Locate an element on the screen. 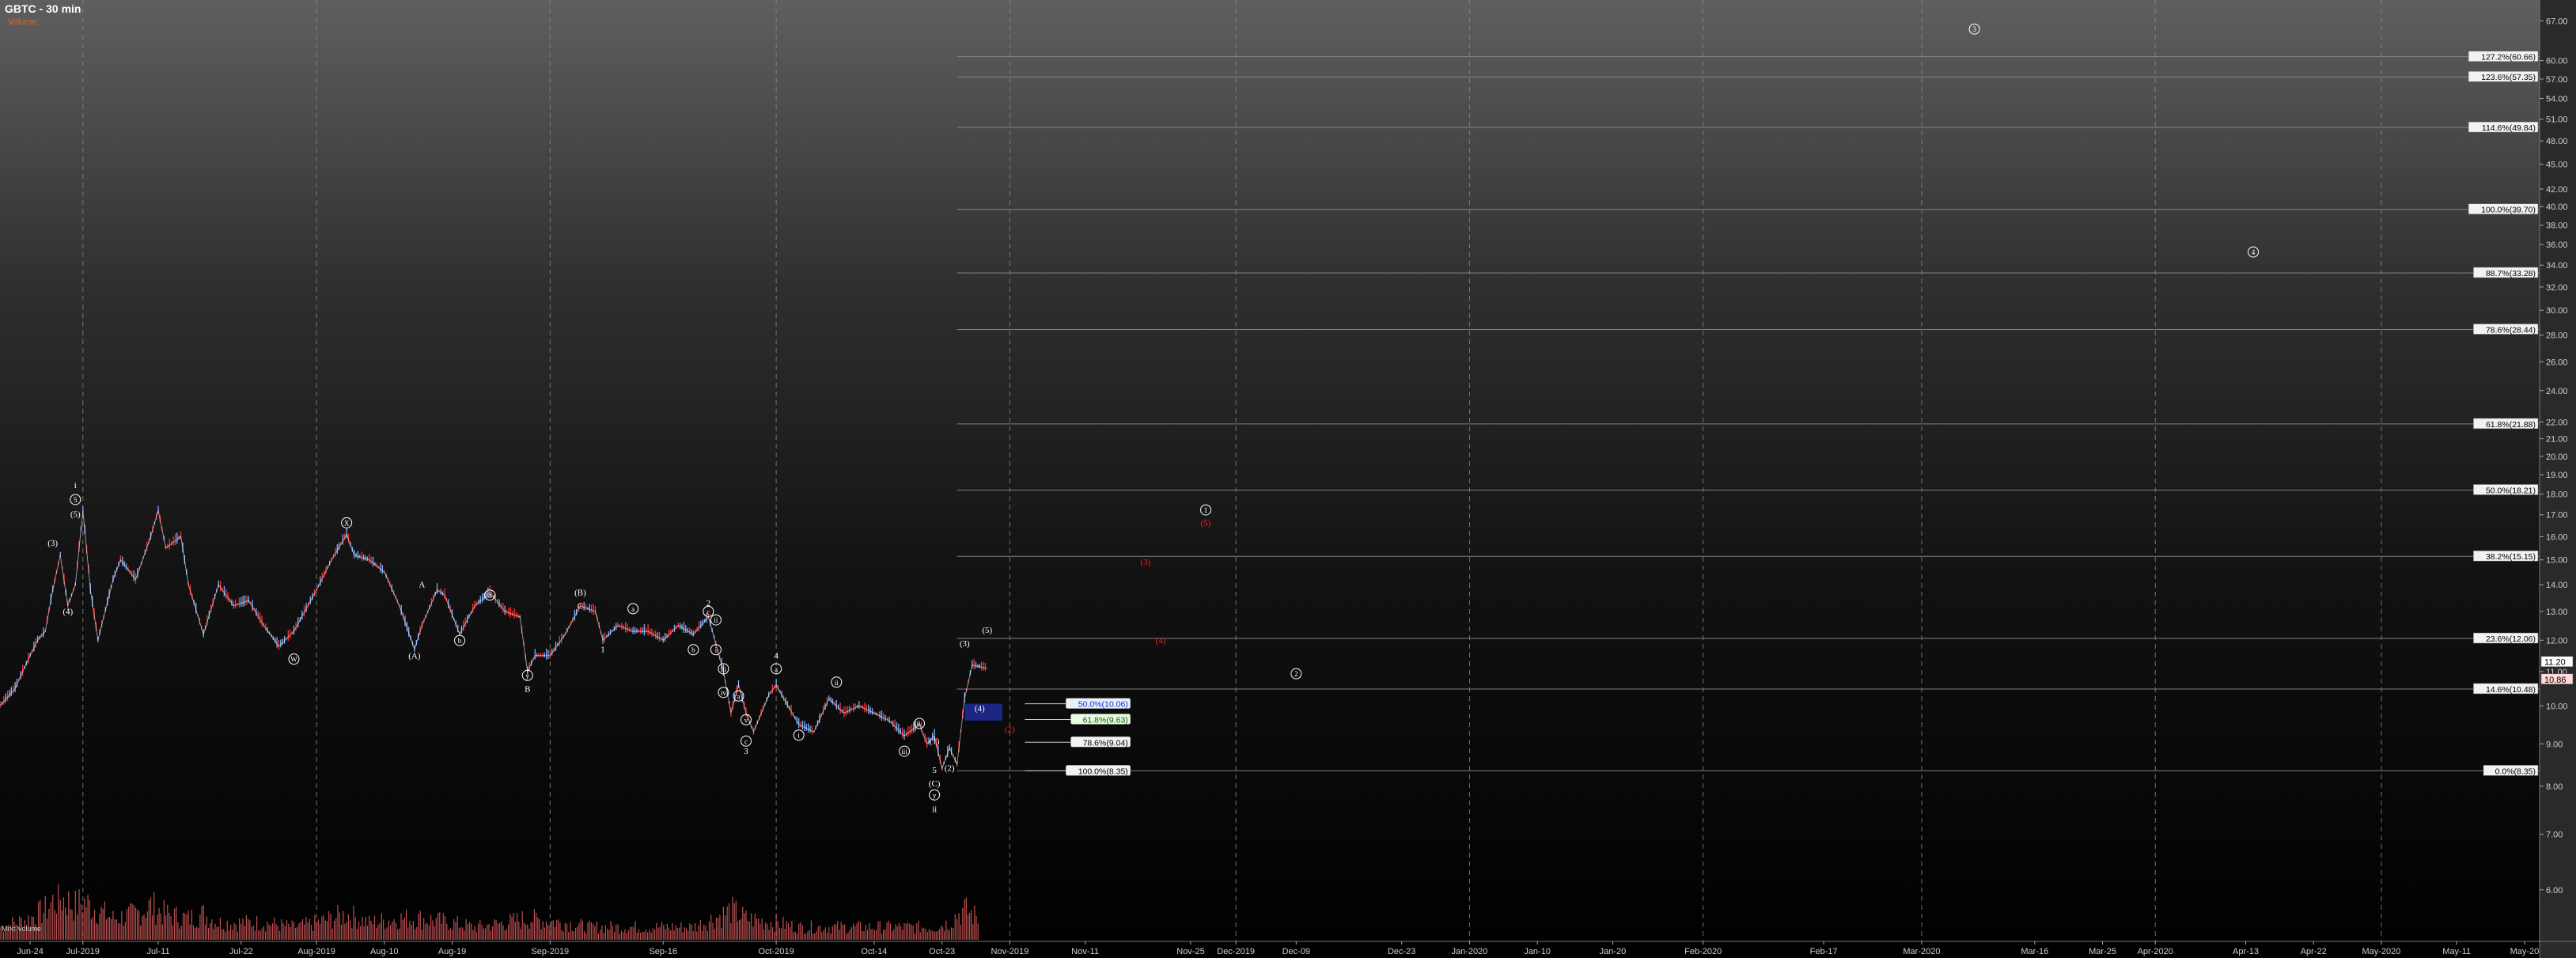  price-line is located at coordinates (493, 640).